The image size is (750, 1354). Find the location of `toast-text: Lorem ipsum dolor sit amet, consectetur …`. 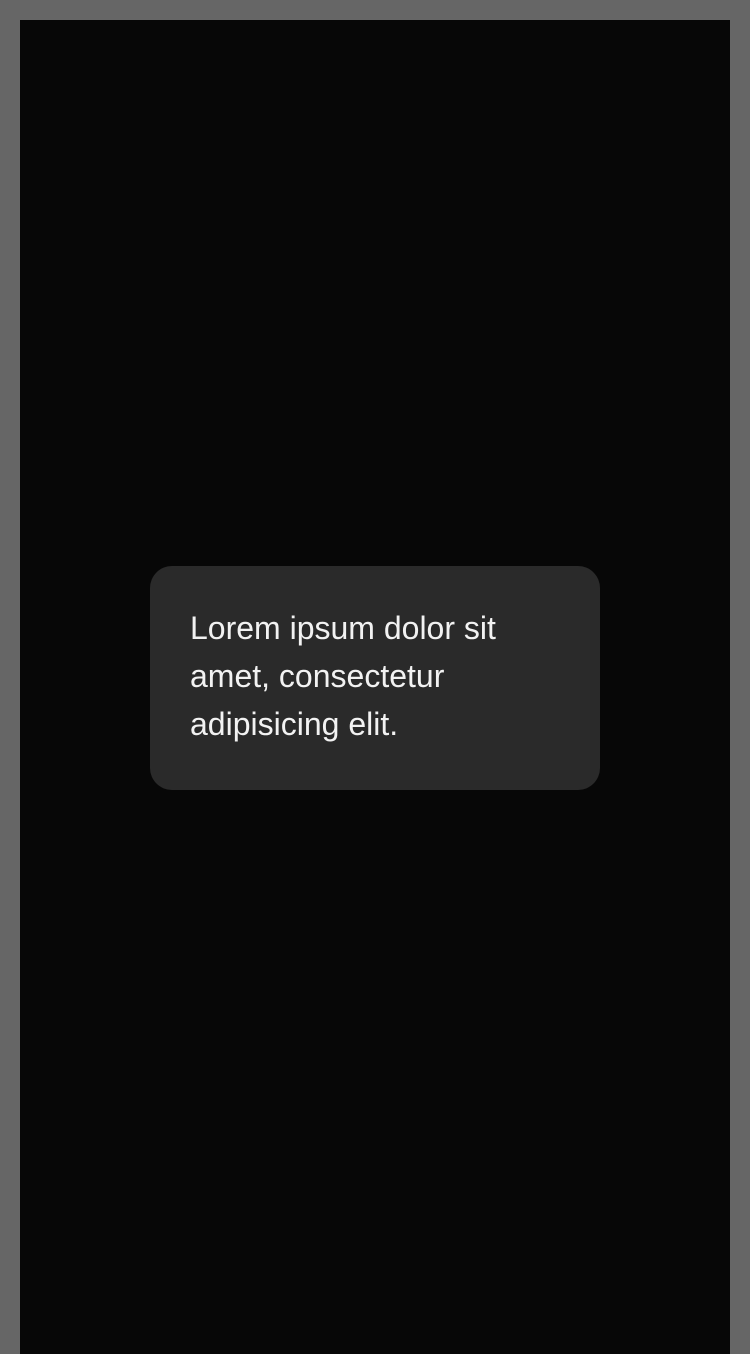

toast-text: Lorem ipsum dolor sit amet, consectetur … is located at coordinates (343, 676).